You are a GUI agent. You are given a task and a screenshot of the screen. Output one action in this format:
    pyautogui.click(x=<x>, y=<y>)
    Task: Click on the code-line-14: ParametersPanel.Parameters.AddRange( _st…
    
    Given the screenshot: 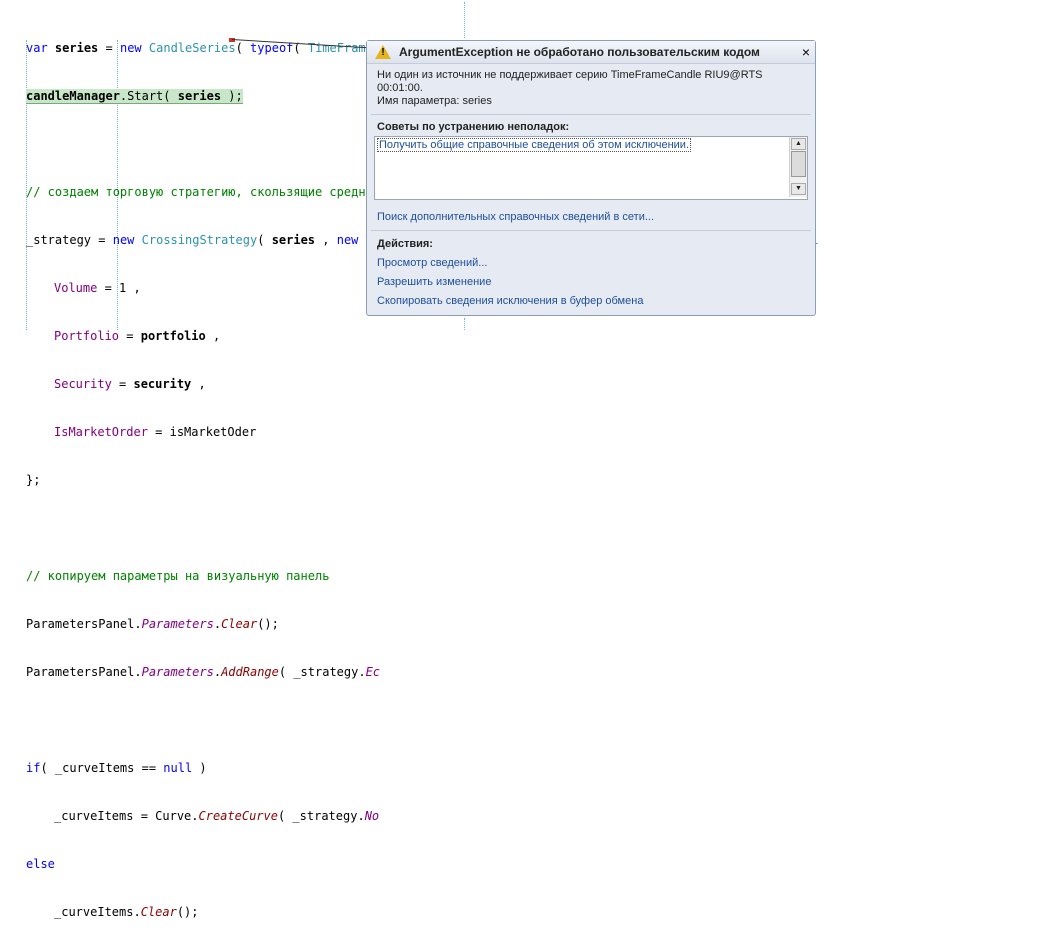 What is the action you would take?
    pyautogui.click(x=322, y=672)
    